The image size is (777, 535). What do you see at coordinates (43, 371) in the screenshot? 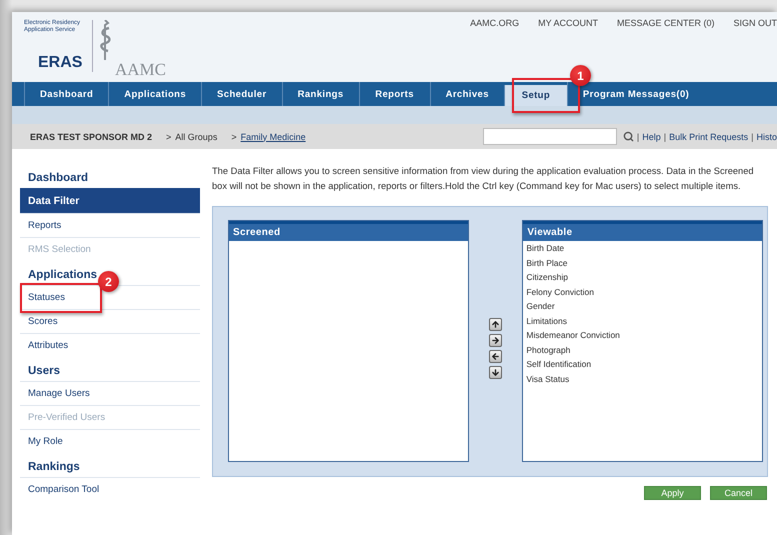
I see `sidebar-heading: Users` at bounding box center [43, 371].